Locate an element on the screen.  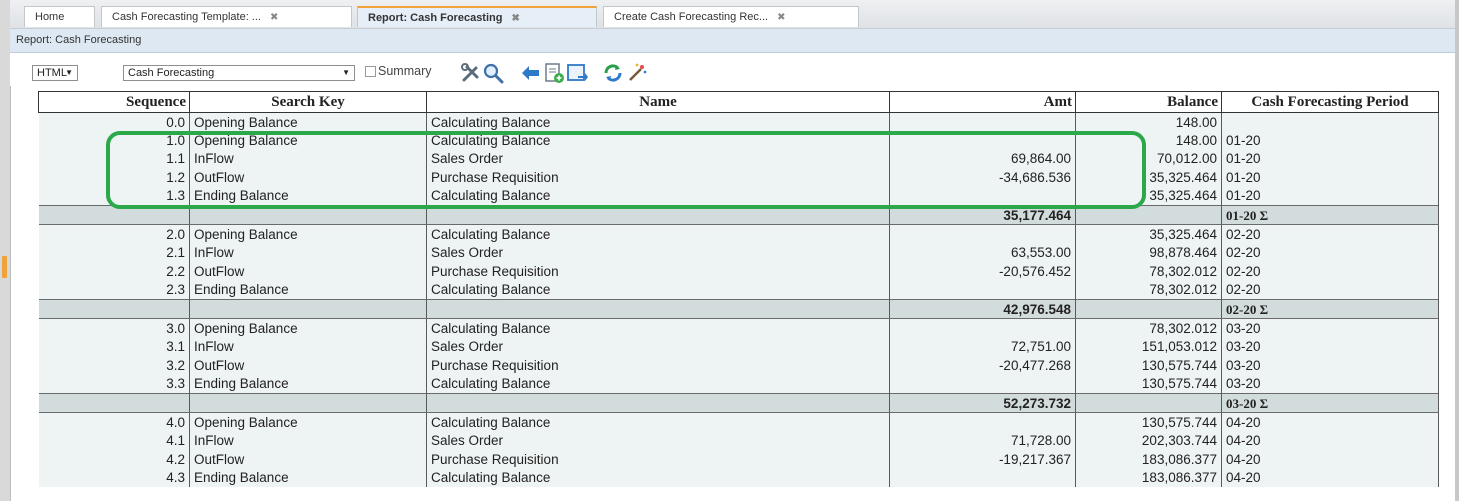
table-cell: 03-20 Σ is located at coordinates (1330, 403).